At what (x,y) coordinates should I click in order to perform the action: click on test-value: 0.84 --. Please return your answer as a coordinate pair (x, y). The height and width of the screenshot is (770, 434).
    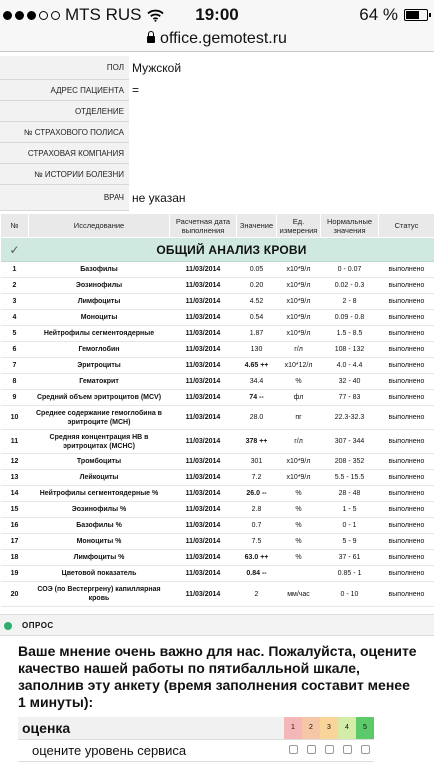
    Looking at the image, I should click on (256, 573).